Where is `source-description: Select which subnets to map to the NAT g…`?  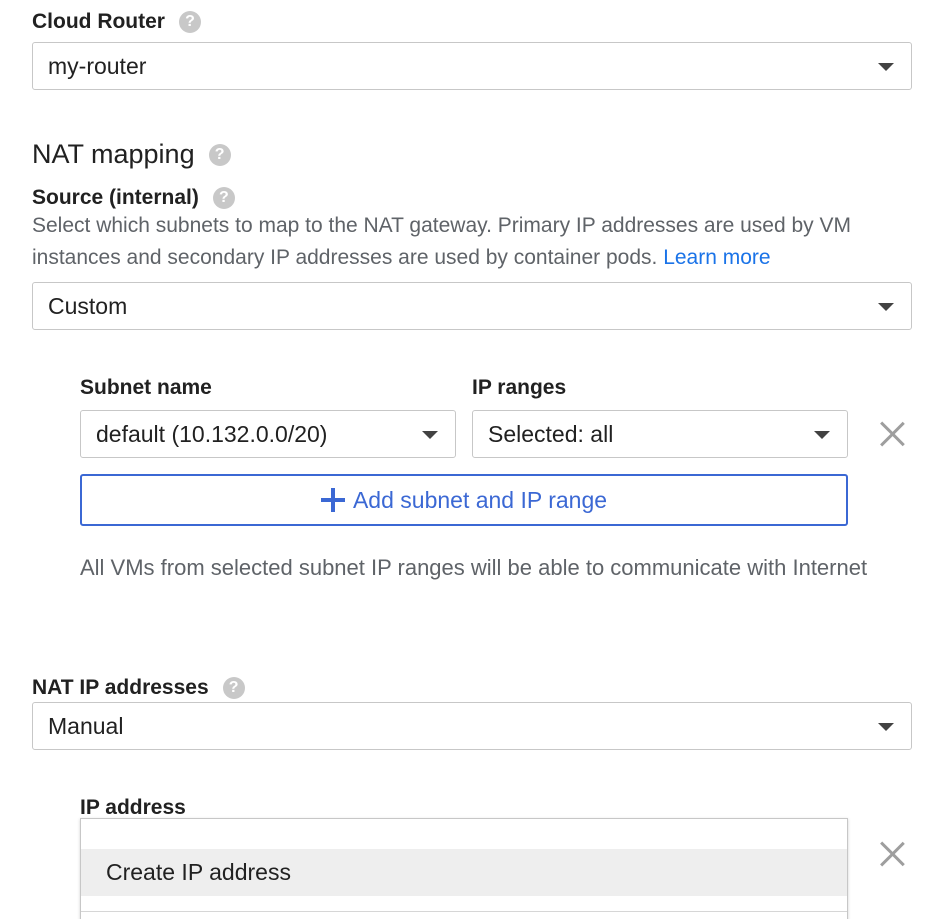
source-description: Select which subnets to map to the NAT g… is located at coordinates (472, 242).